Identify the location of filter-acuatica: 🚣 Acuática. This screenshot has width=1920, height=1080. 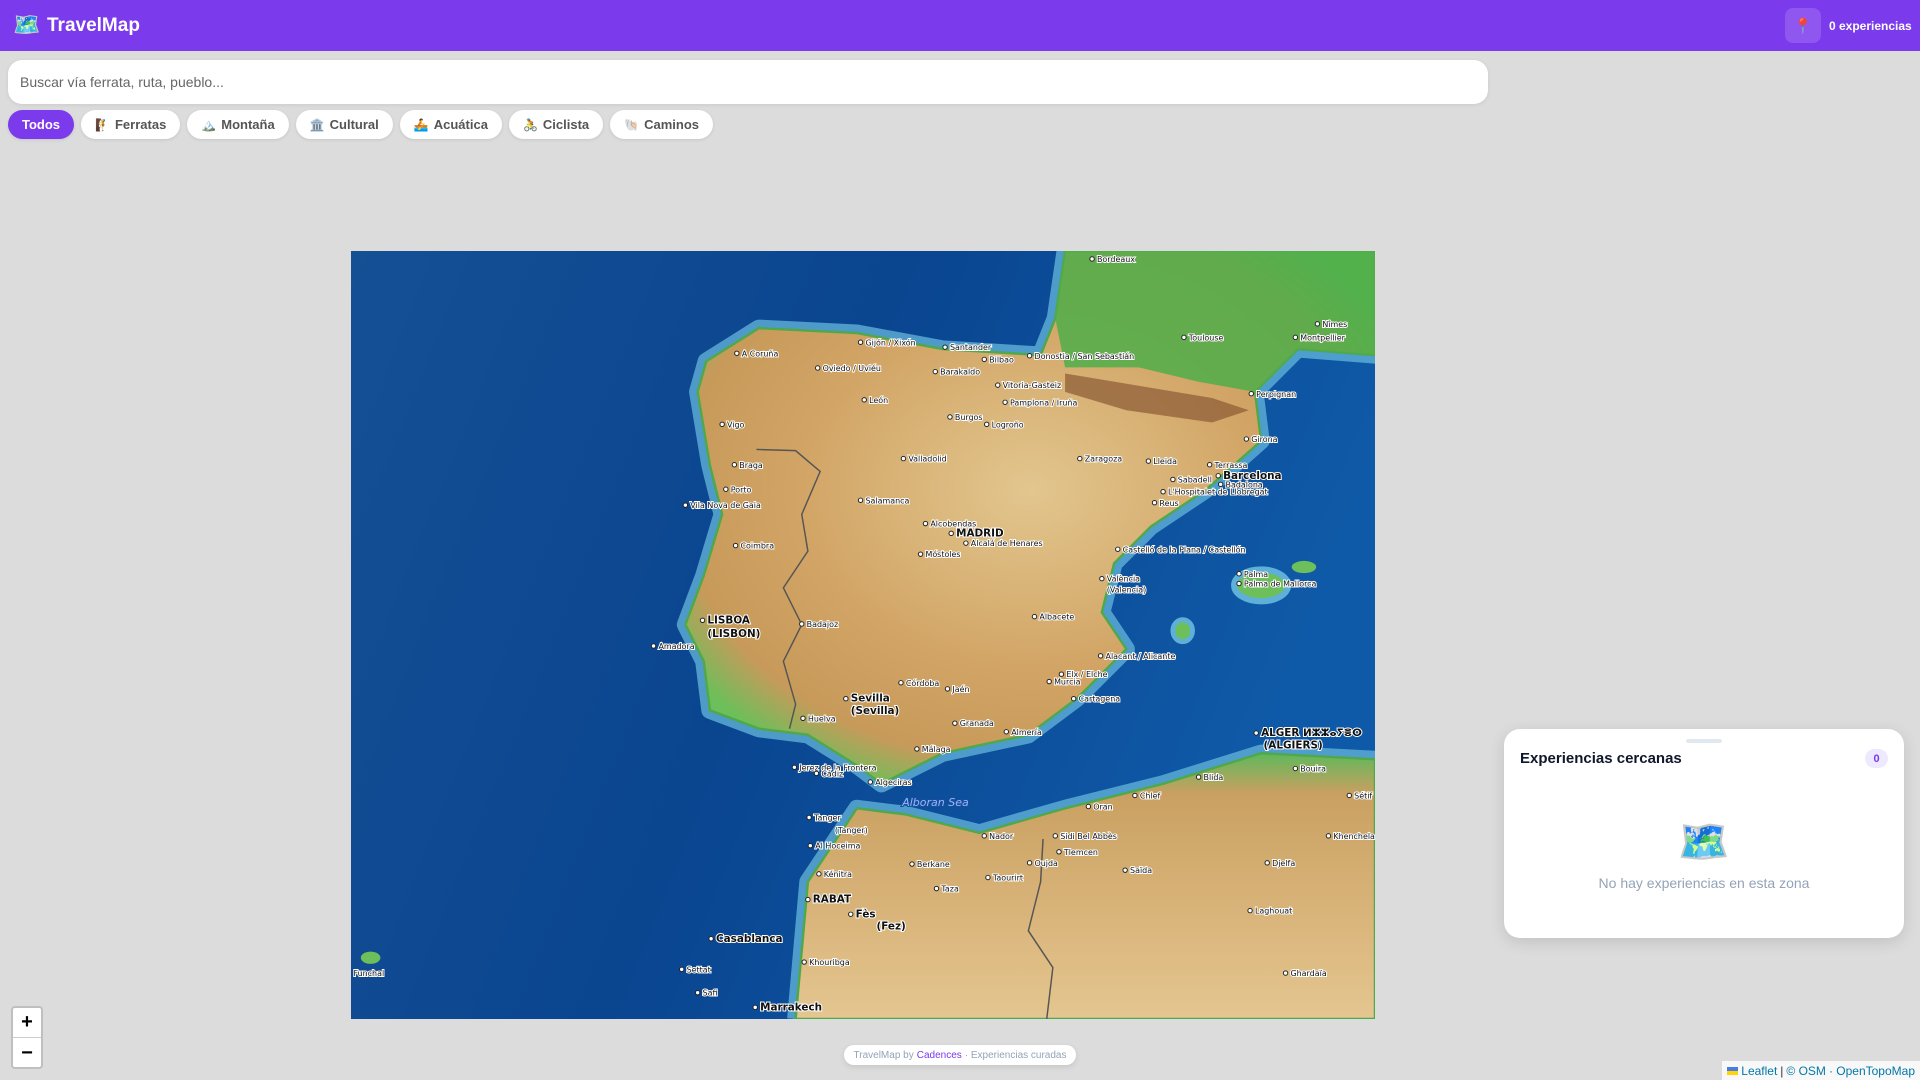
(450, 124).